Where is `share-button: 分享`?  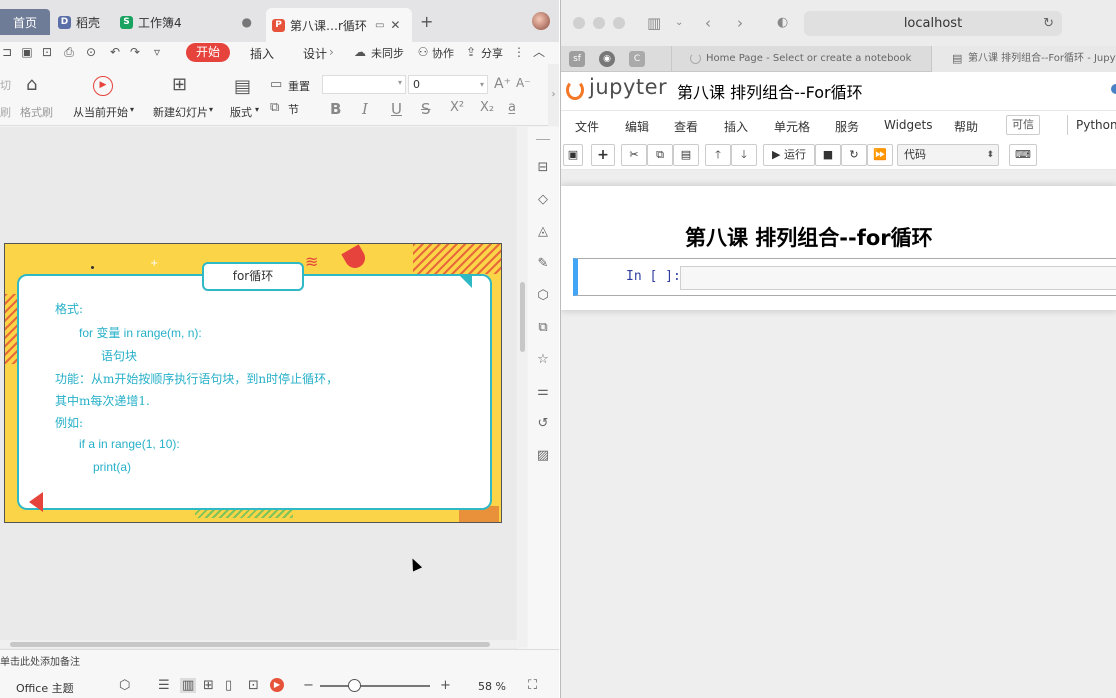 share-button: 分享 is located at coordinates (492, 53).